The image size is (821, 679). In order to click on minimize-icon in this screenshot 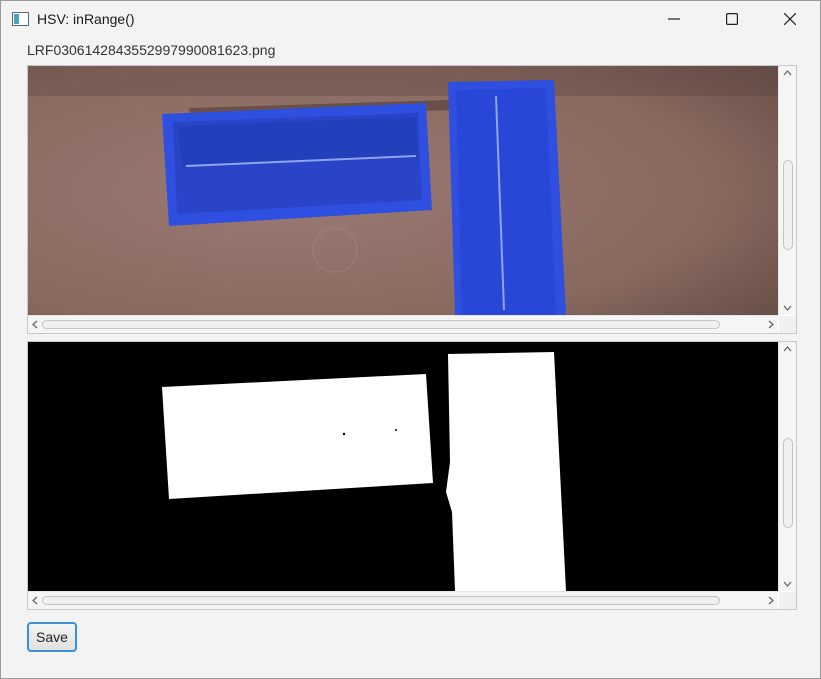, I will do `click(674, 19)`.